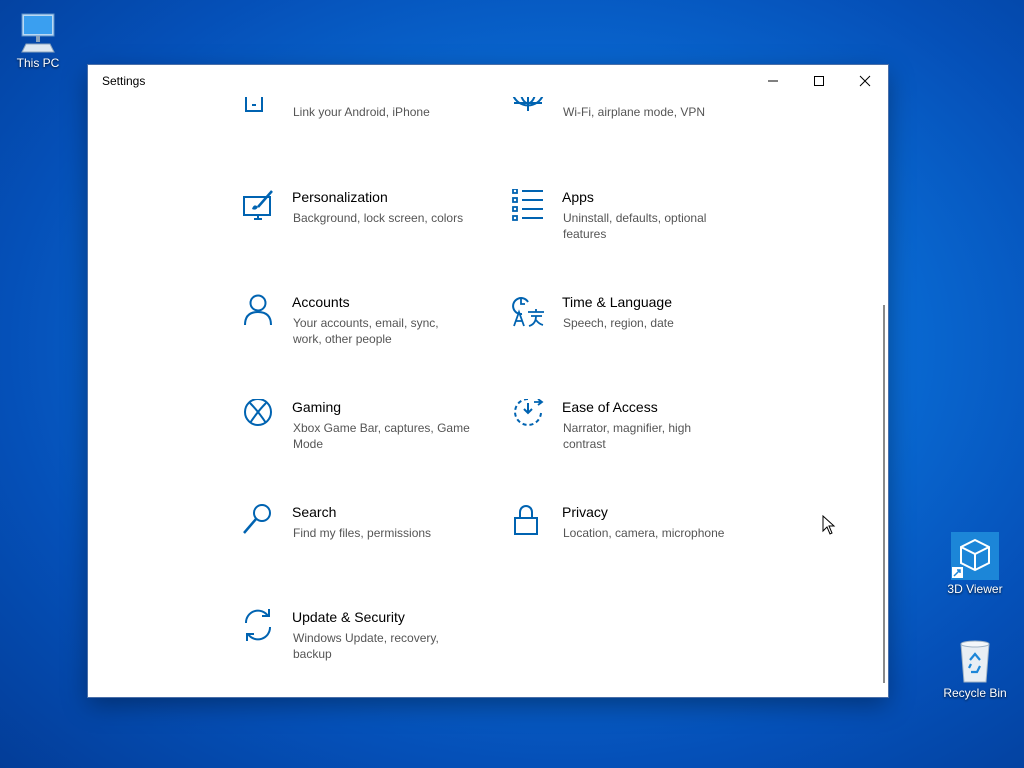 This screenshot has width=1024, height=768. Describe the element at coordinates (975, 589) in the screenshot. I see `desktop-icon-label: 3D Viewer` at that location.